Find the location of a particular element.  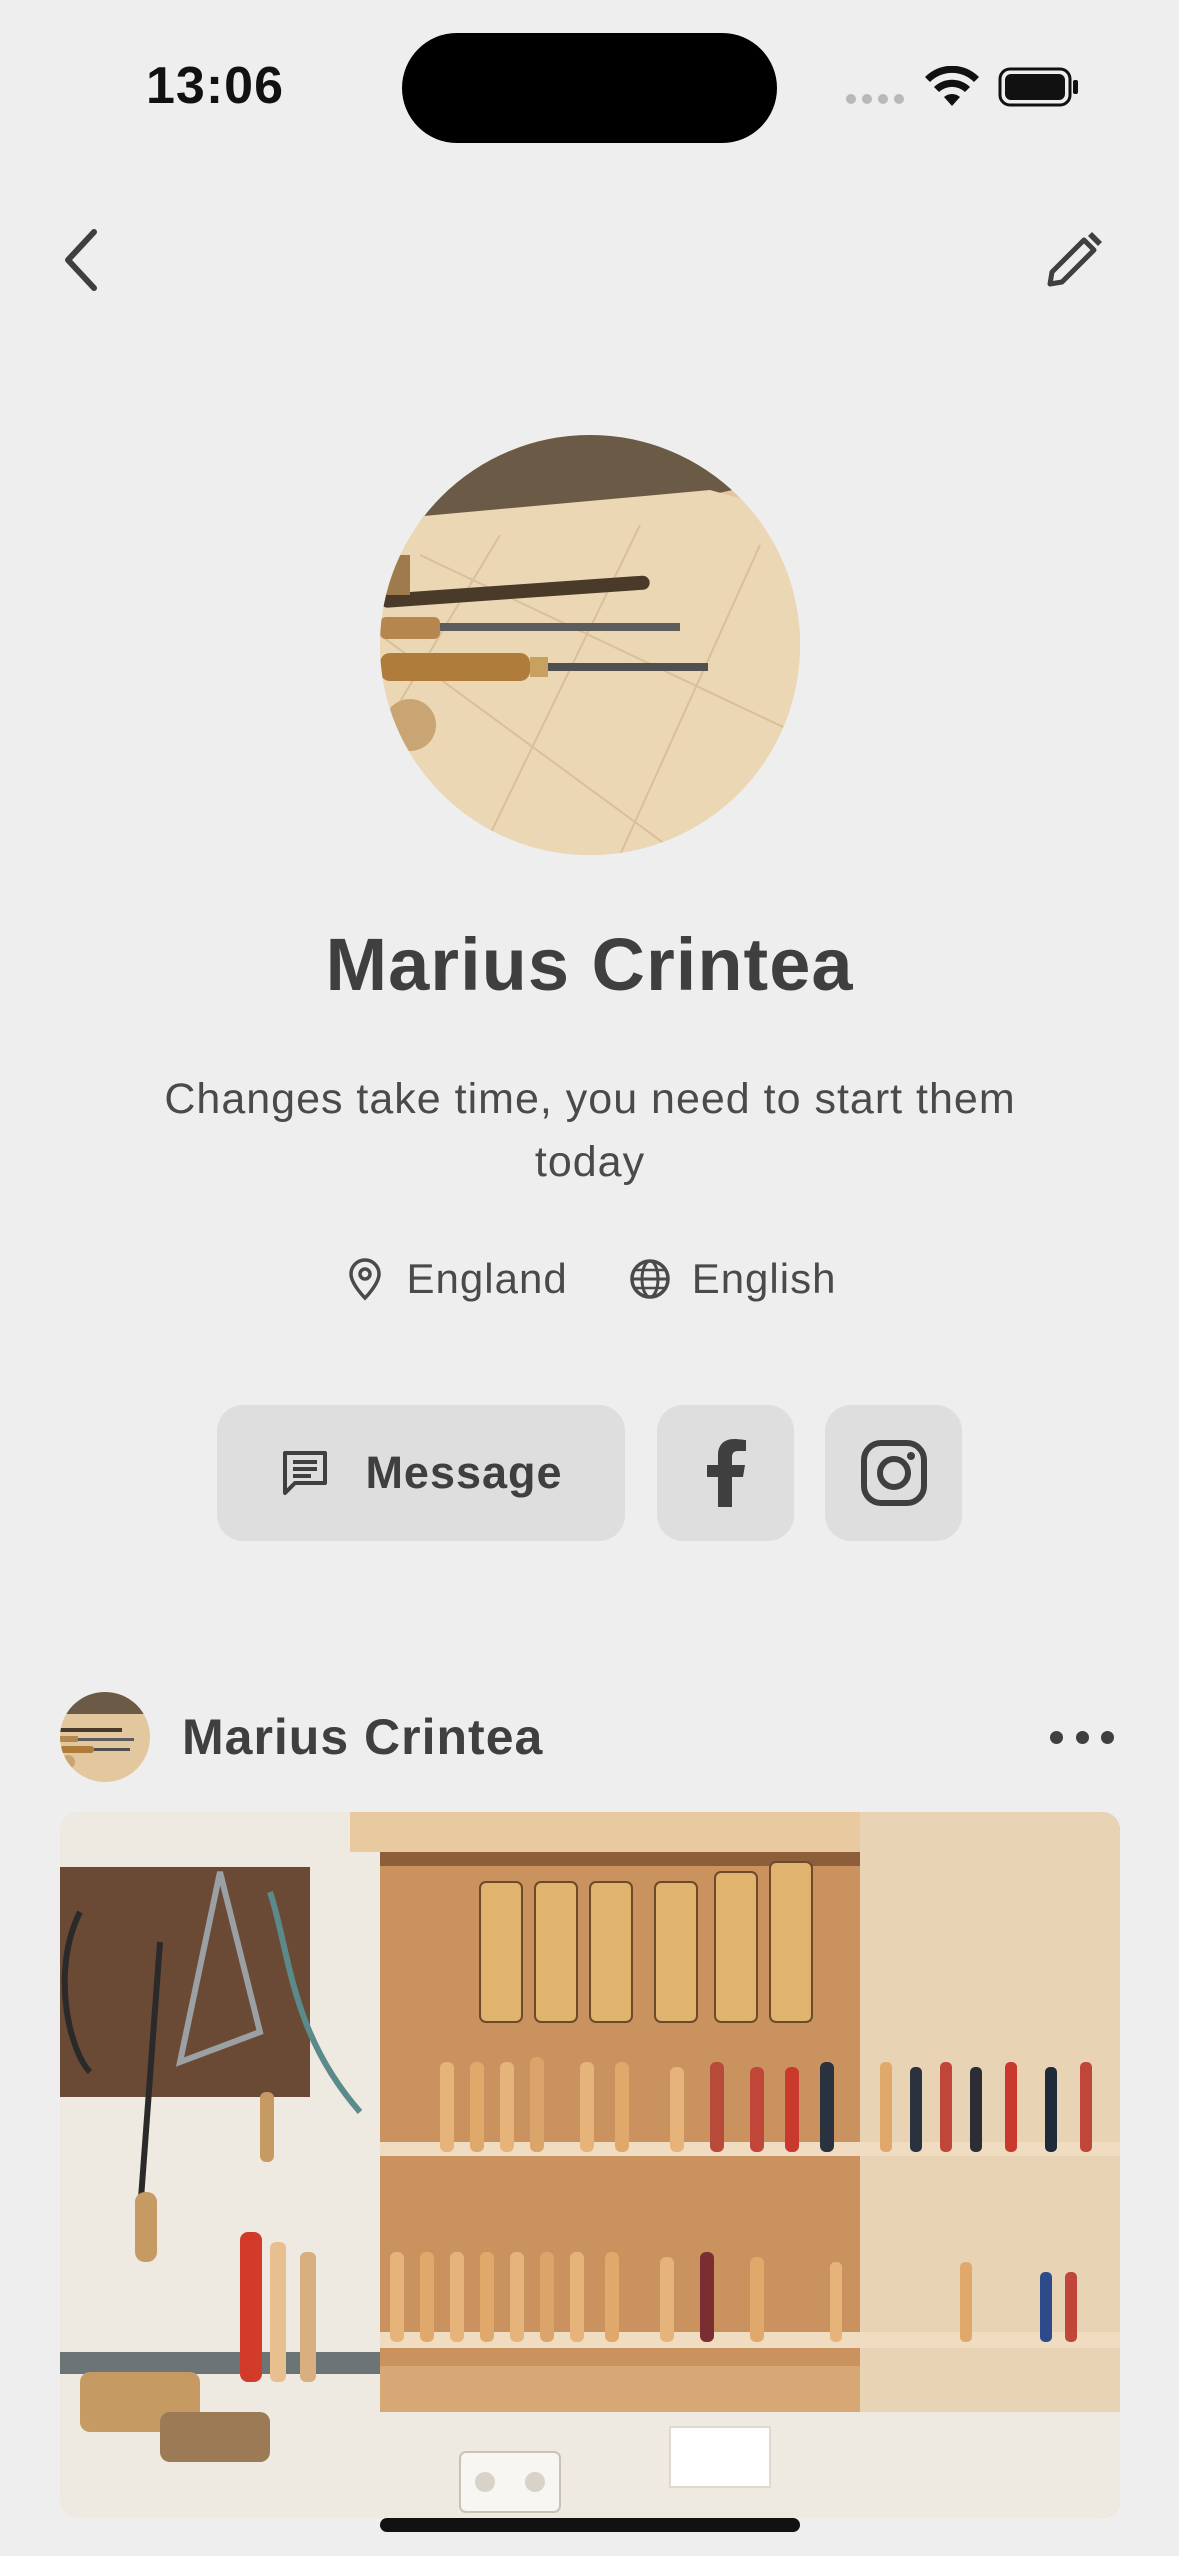

cellular-signal-icon is located at coordinates (876, 101).